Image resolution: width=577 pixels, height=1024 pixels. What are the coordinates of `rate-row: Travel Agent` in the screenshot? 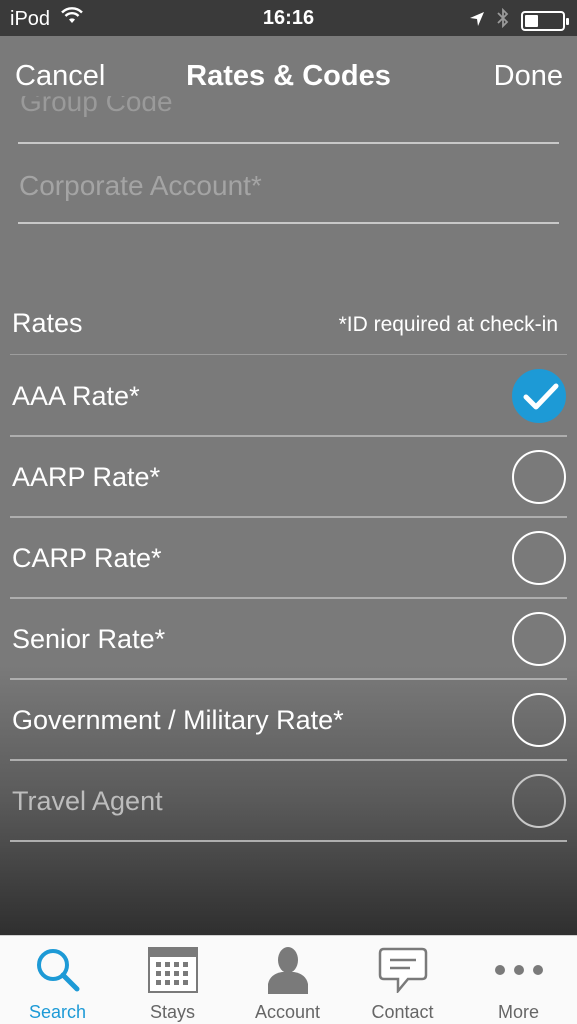 It's located at (288, 801).